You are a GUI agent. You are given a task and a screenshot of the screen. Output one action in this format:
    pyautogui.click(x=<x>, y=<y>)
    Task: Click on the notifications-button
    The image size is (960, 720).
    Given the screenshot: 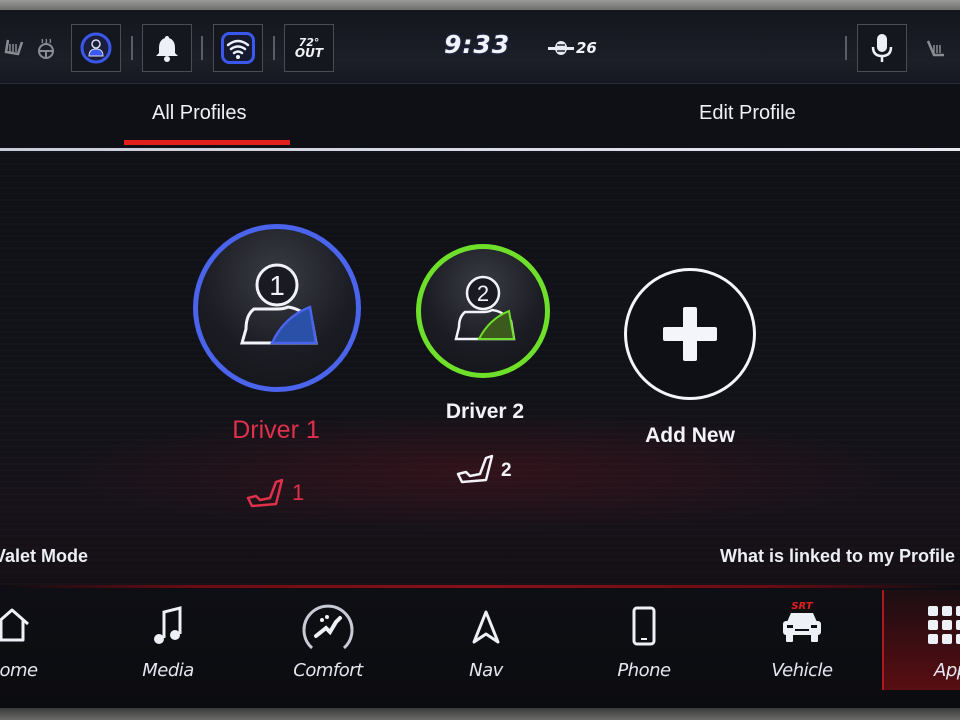 What is the action you would take?
    pyautogui.click(x=167, y=48)
    